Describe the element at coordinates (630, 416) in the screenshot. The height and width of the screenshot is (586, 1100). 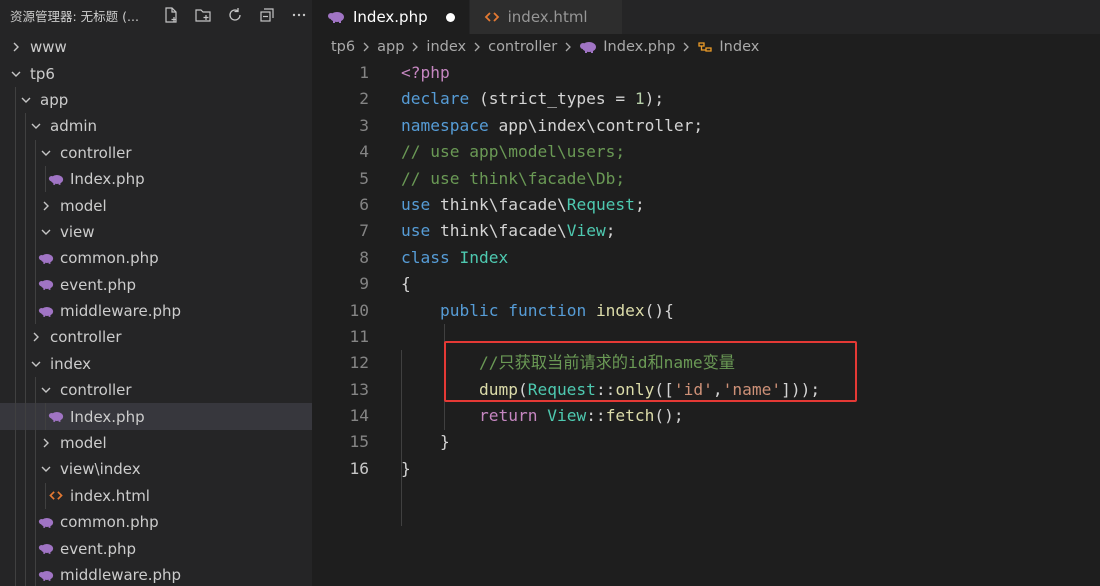
I see `code-token: fetch` at that location.